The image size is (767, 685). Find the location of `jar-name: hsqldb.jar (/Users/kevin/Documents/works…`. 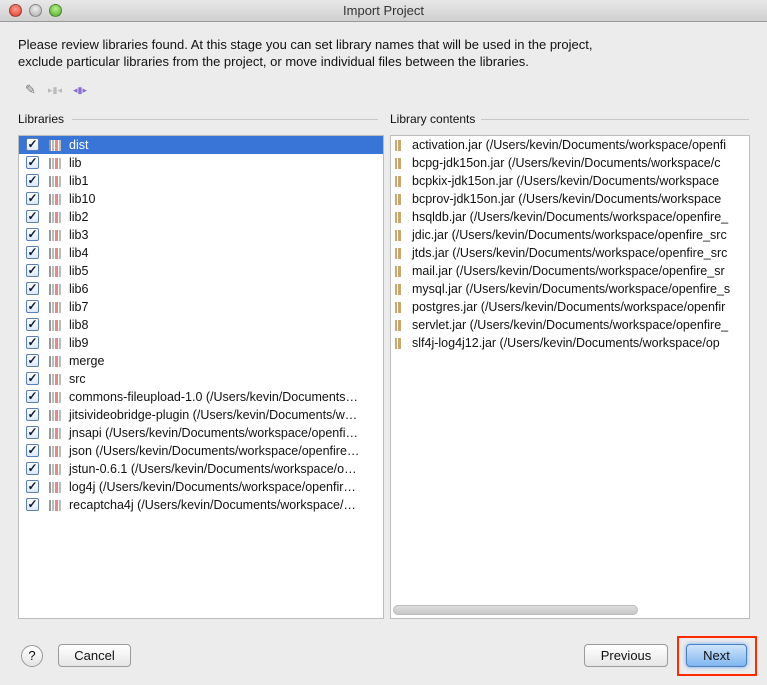

jar-name: hsqldb.jar (/Users/kevin/Documents/works… is located at coordinates (570, 217).